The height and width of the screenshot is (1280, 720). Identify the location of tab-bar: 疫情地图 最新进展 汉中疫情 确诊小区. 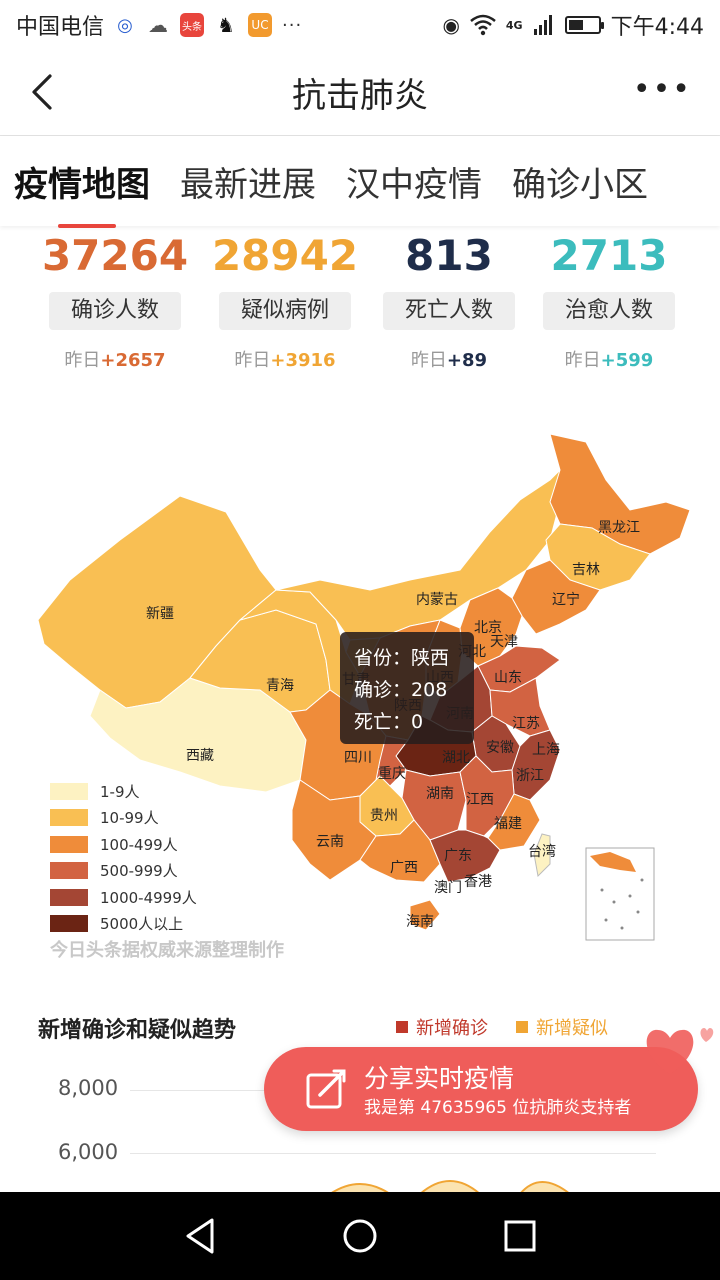
(360, 182).